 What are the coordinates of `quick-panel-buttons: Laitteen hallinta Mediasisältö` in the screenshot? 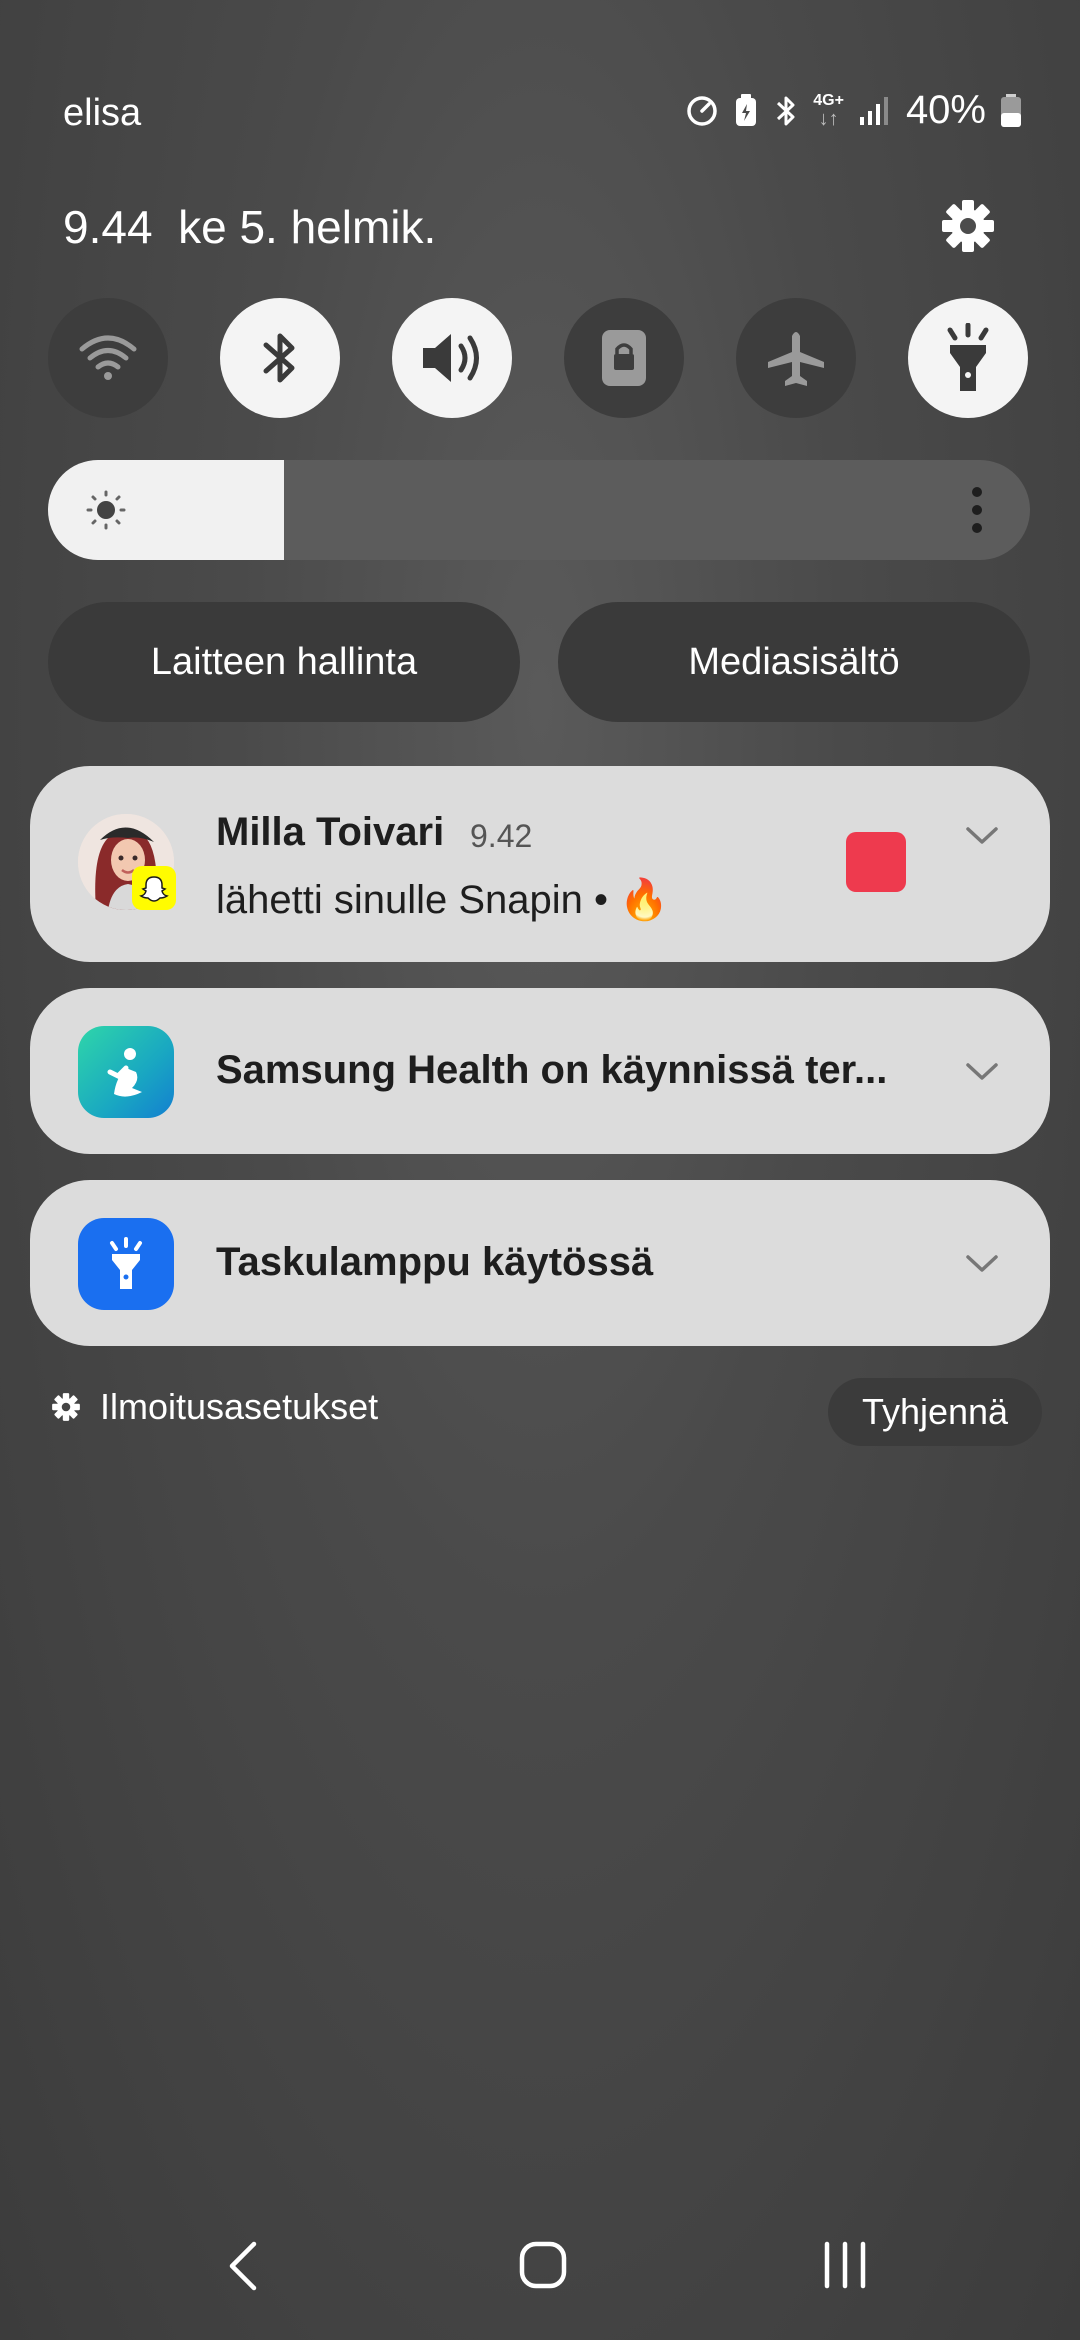 It's located at (539, 662).